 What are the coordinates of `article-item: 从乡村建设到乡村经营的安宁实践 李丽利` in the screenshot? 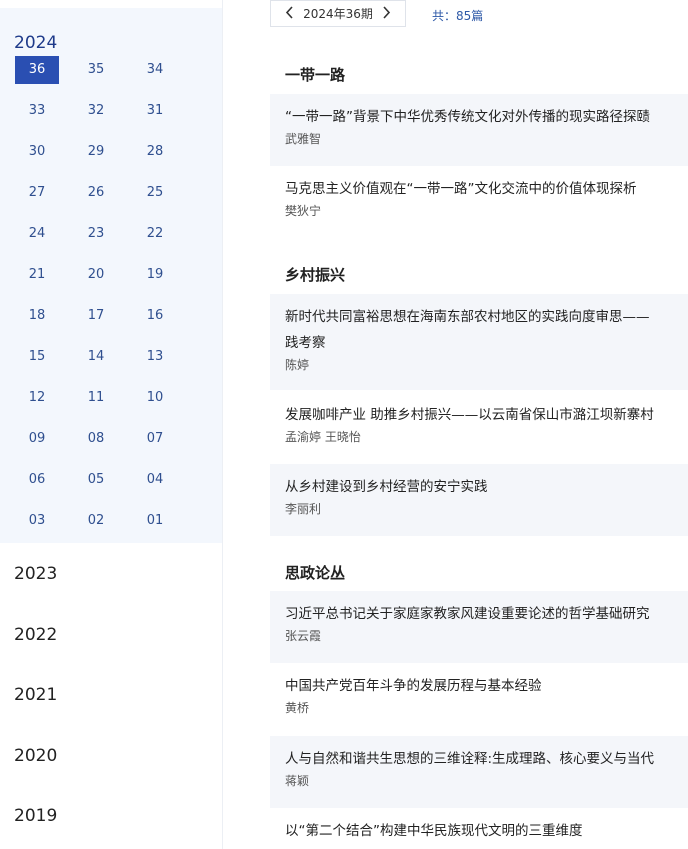 It's located at (479, 500).